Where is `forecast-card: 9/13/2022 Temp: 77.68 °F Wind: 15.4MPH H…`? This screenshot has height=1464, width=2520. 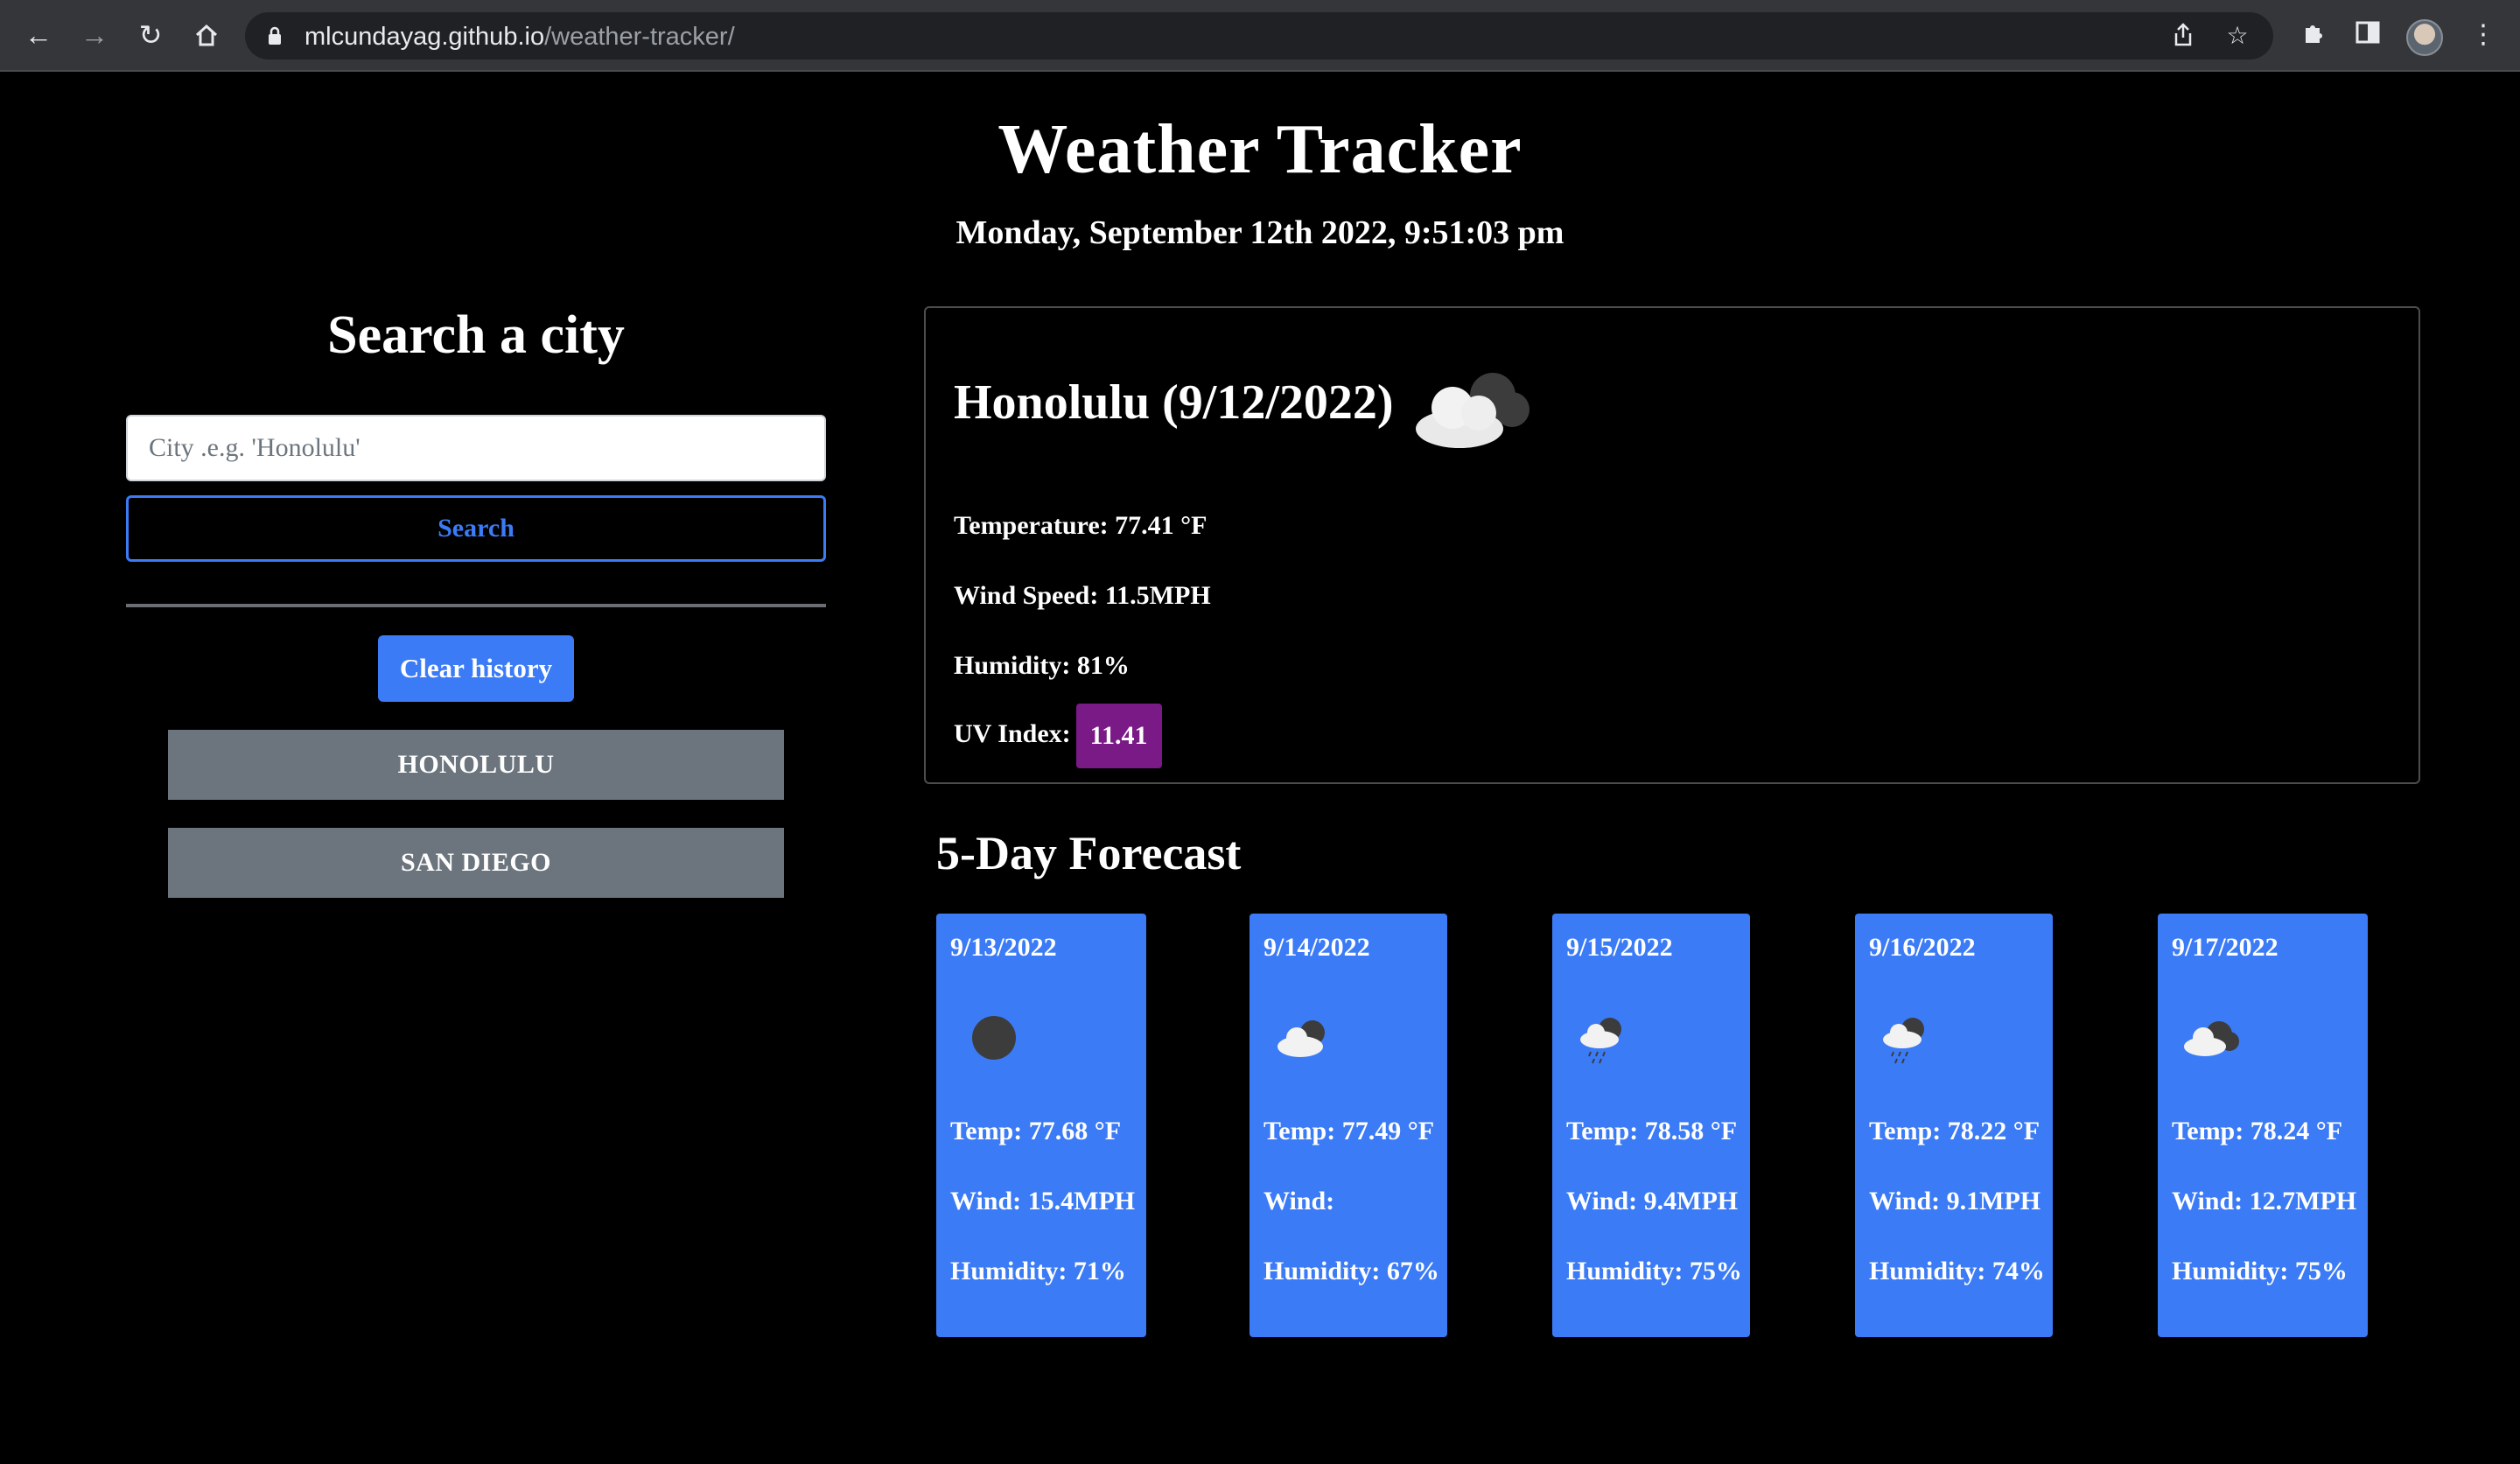
forecast-card: 9/13/2022 Temp: 77.68 °F Wind: 15.4MPH H… is located at coordinates (1041, 1125).